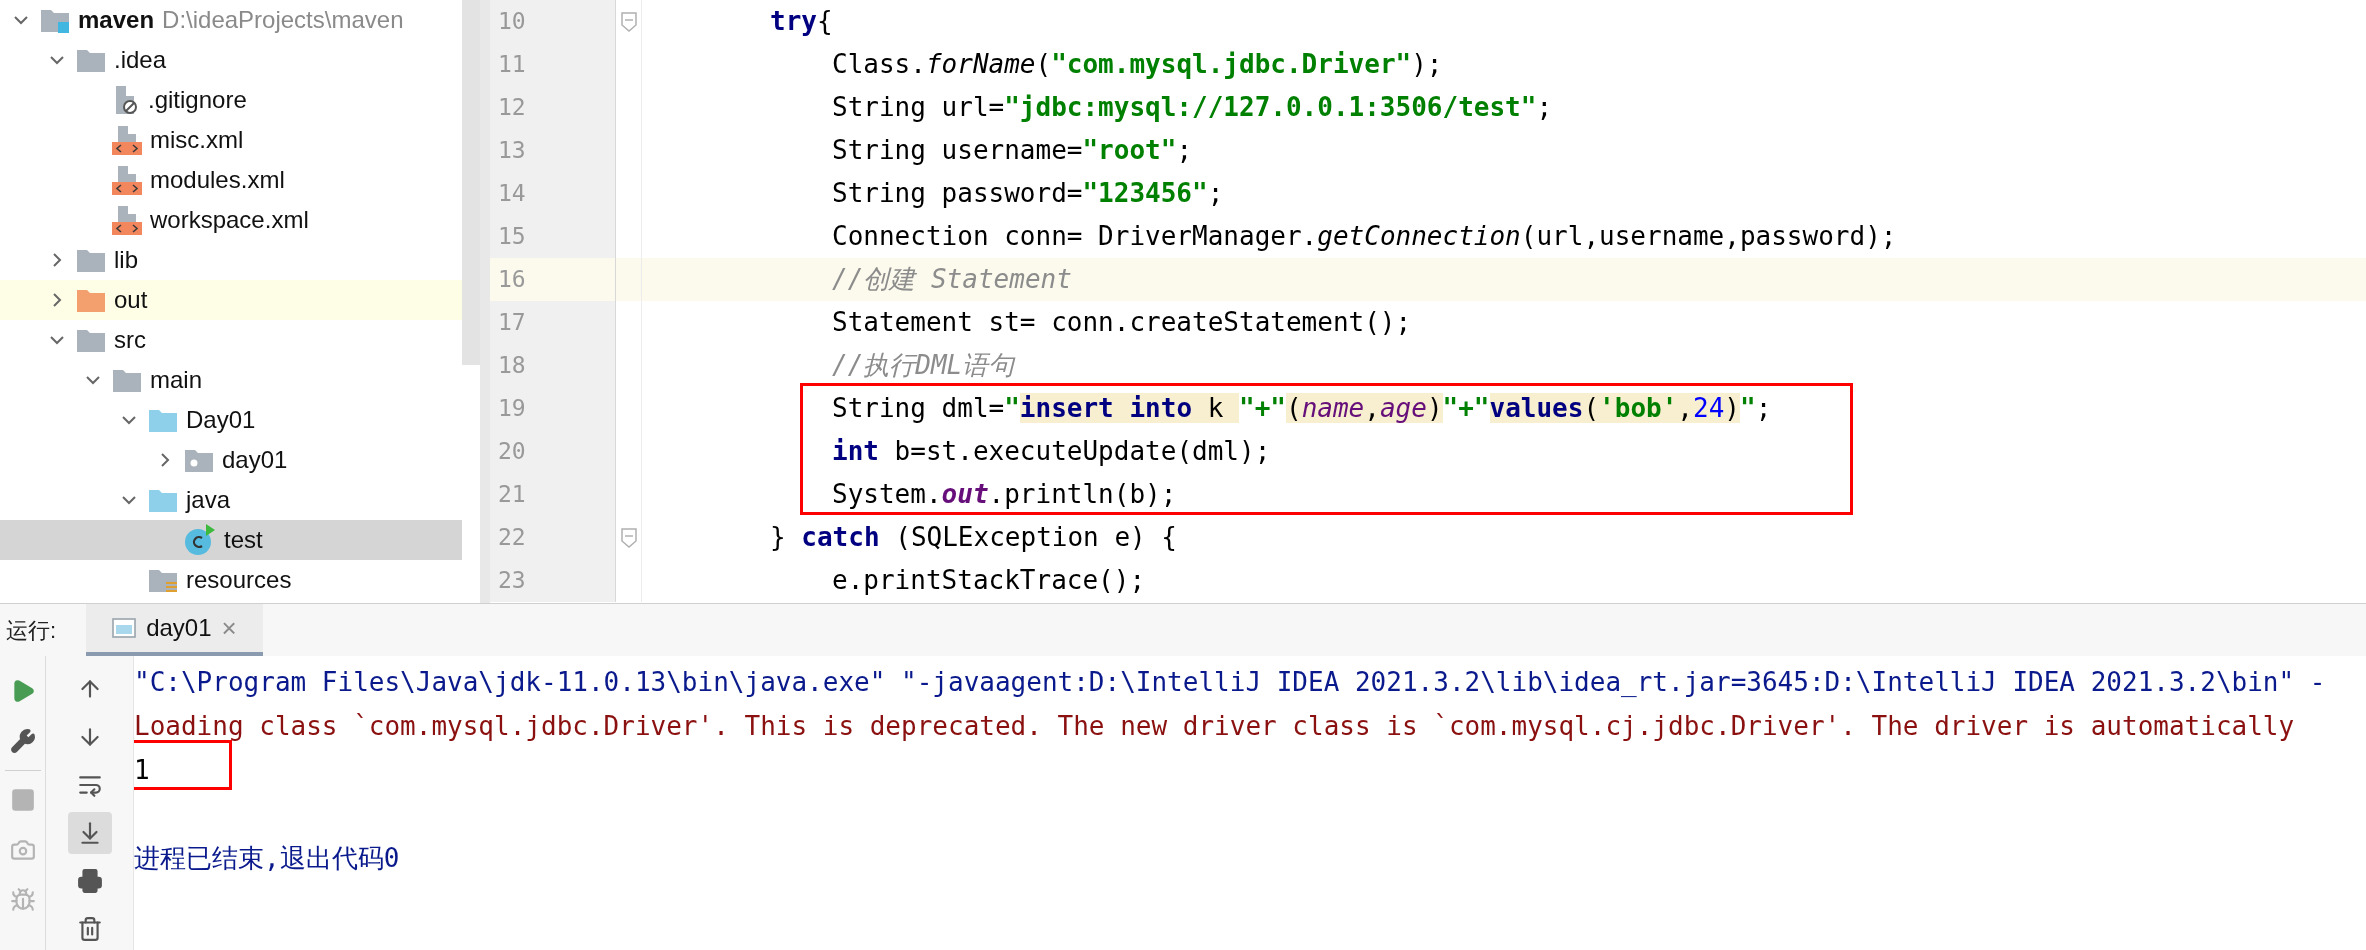 The height and width of the screenshot is (950, 2366). I want to click on line-number: 10, so click(512, 22).